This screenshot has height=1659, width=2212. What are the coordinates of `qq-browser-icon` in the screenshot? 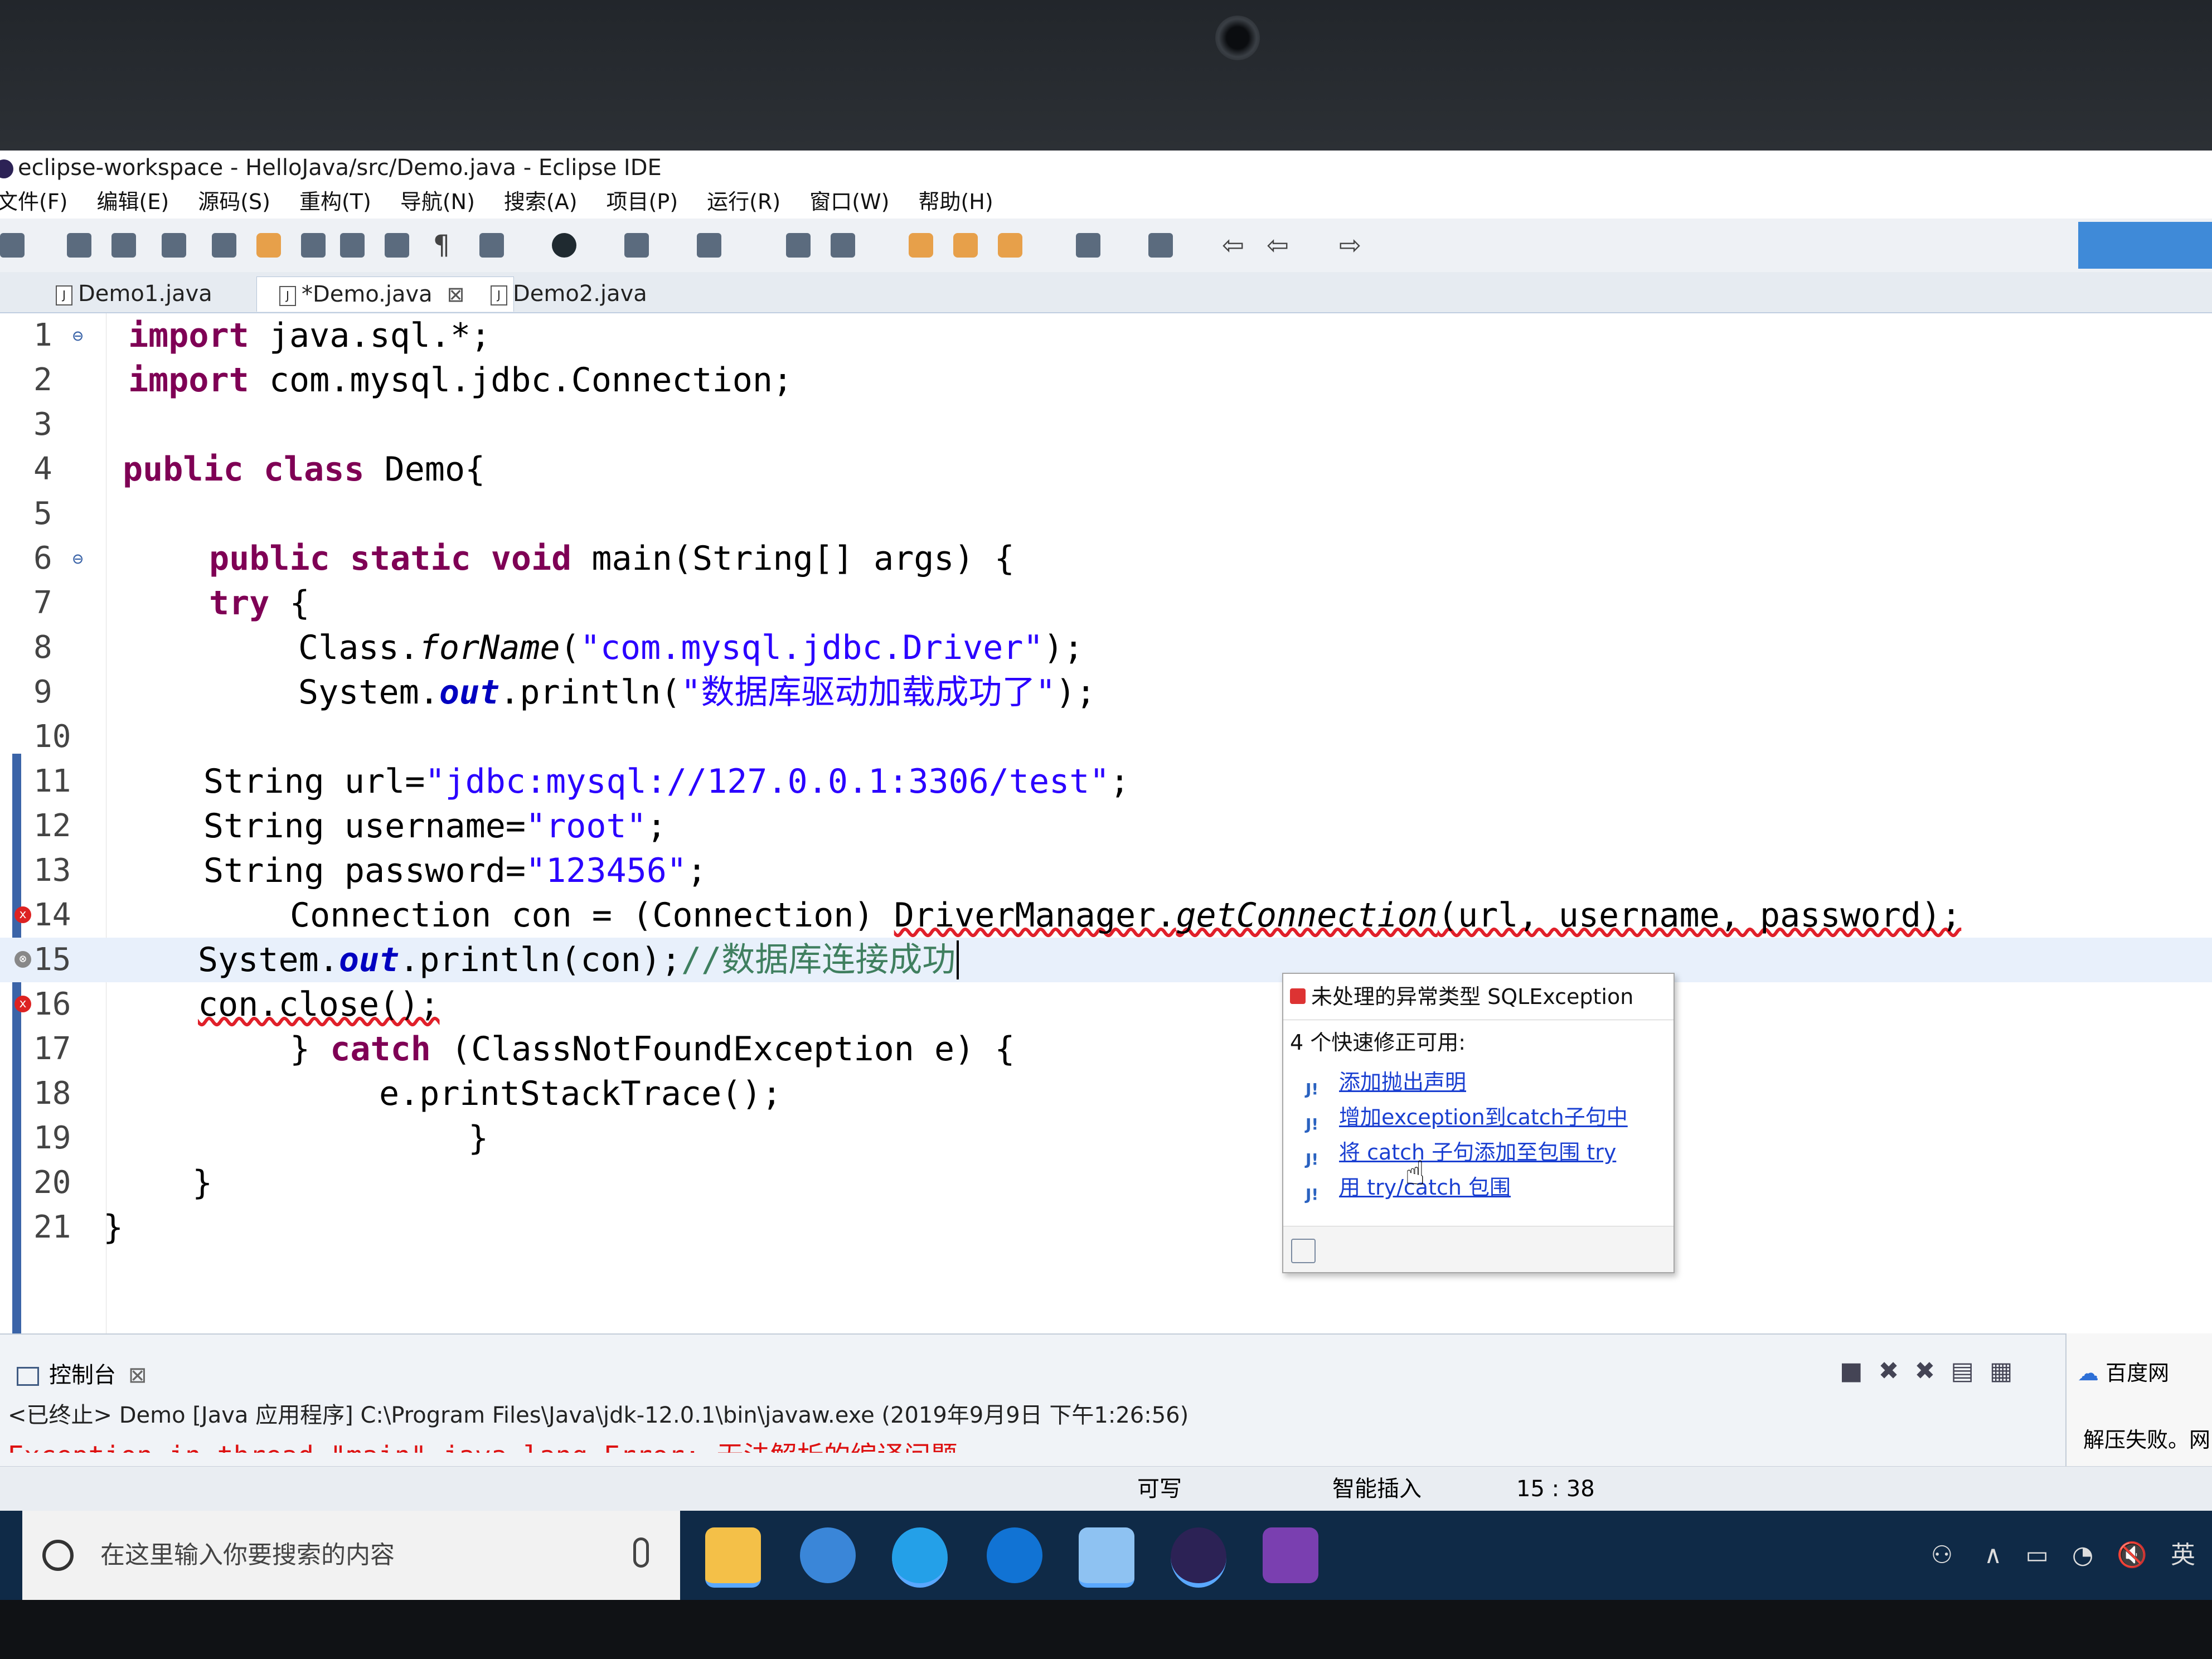 It's located at (920, 1558).